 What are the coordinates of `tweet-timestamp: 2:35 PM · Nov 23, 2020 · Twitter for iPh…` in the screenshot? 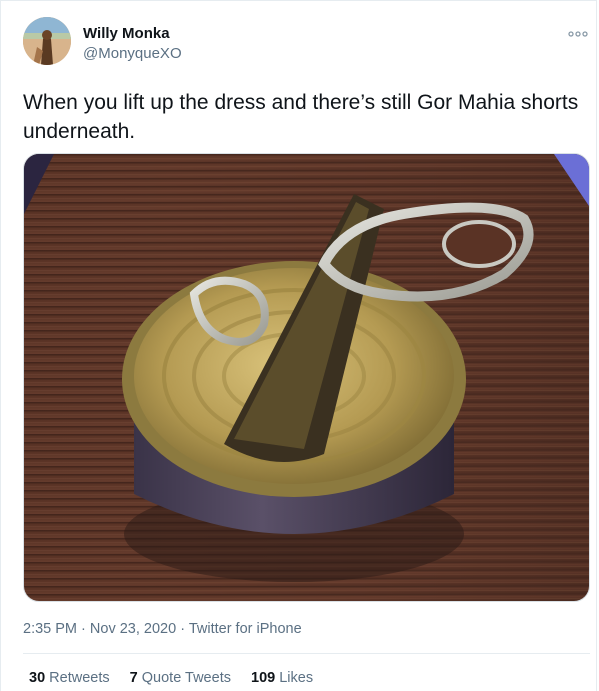 It's located at (162, 629).